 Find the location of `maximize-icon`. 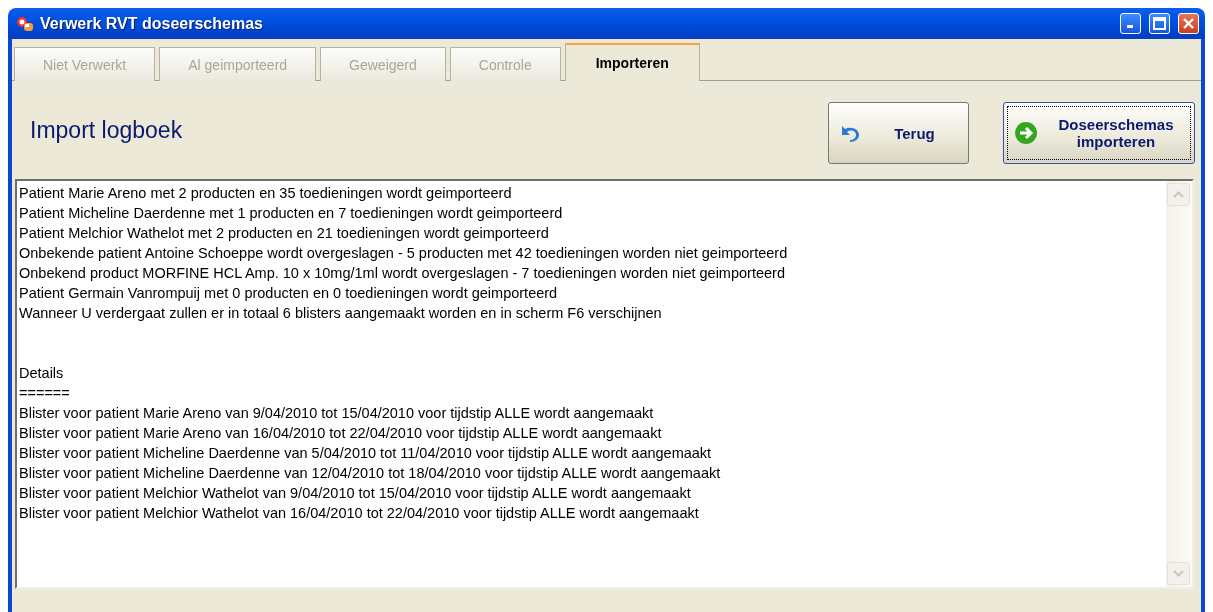

maximize-icon is located at coordinates (1159, 23).